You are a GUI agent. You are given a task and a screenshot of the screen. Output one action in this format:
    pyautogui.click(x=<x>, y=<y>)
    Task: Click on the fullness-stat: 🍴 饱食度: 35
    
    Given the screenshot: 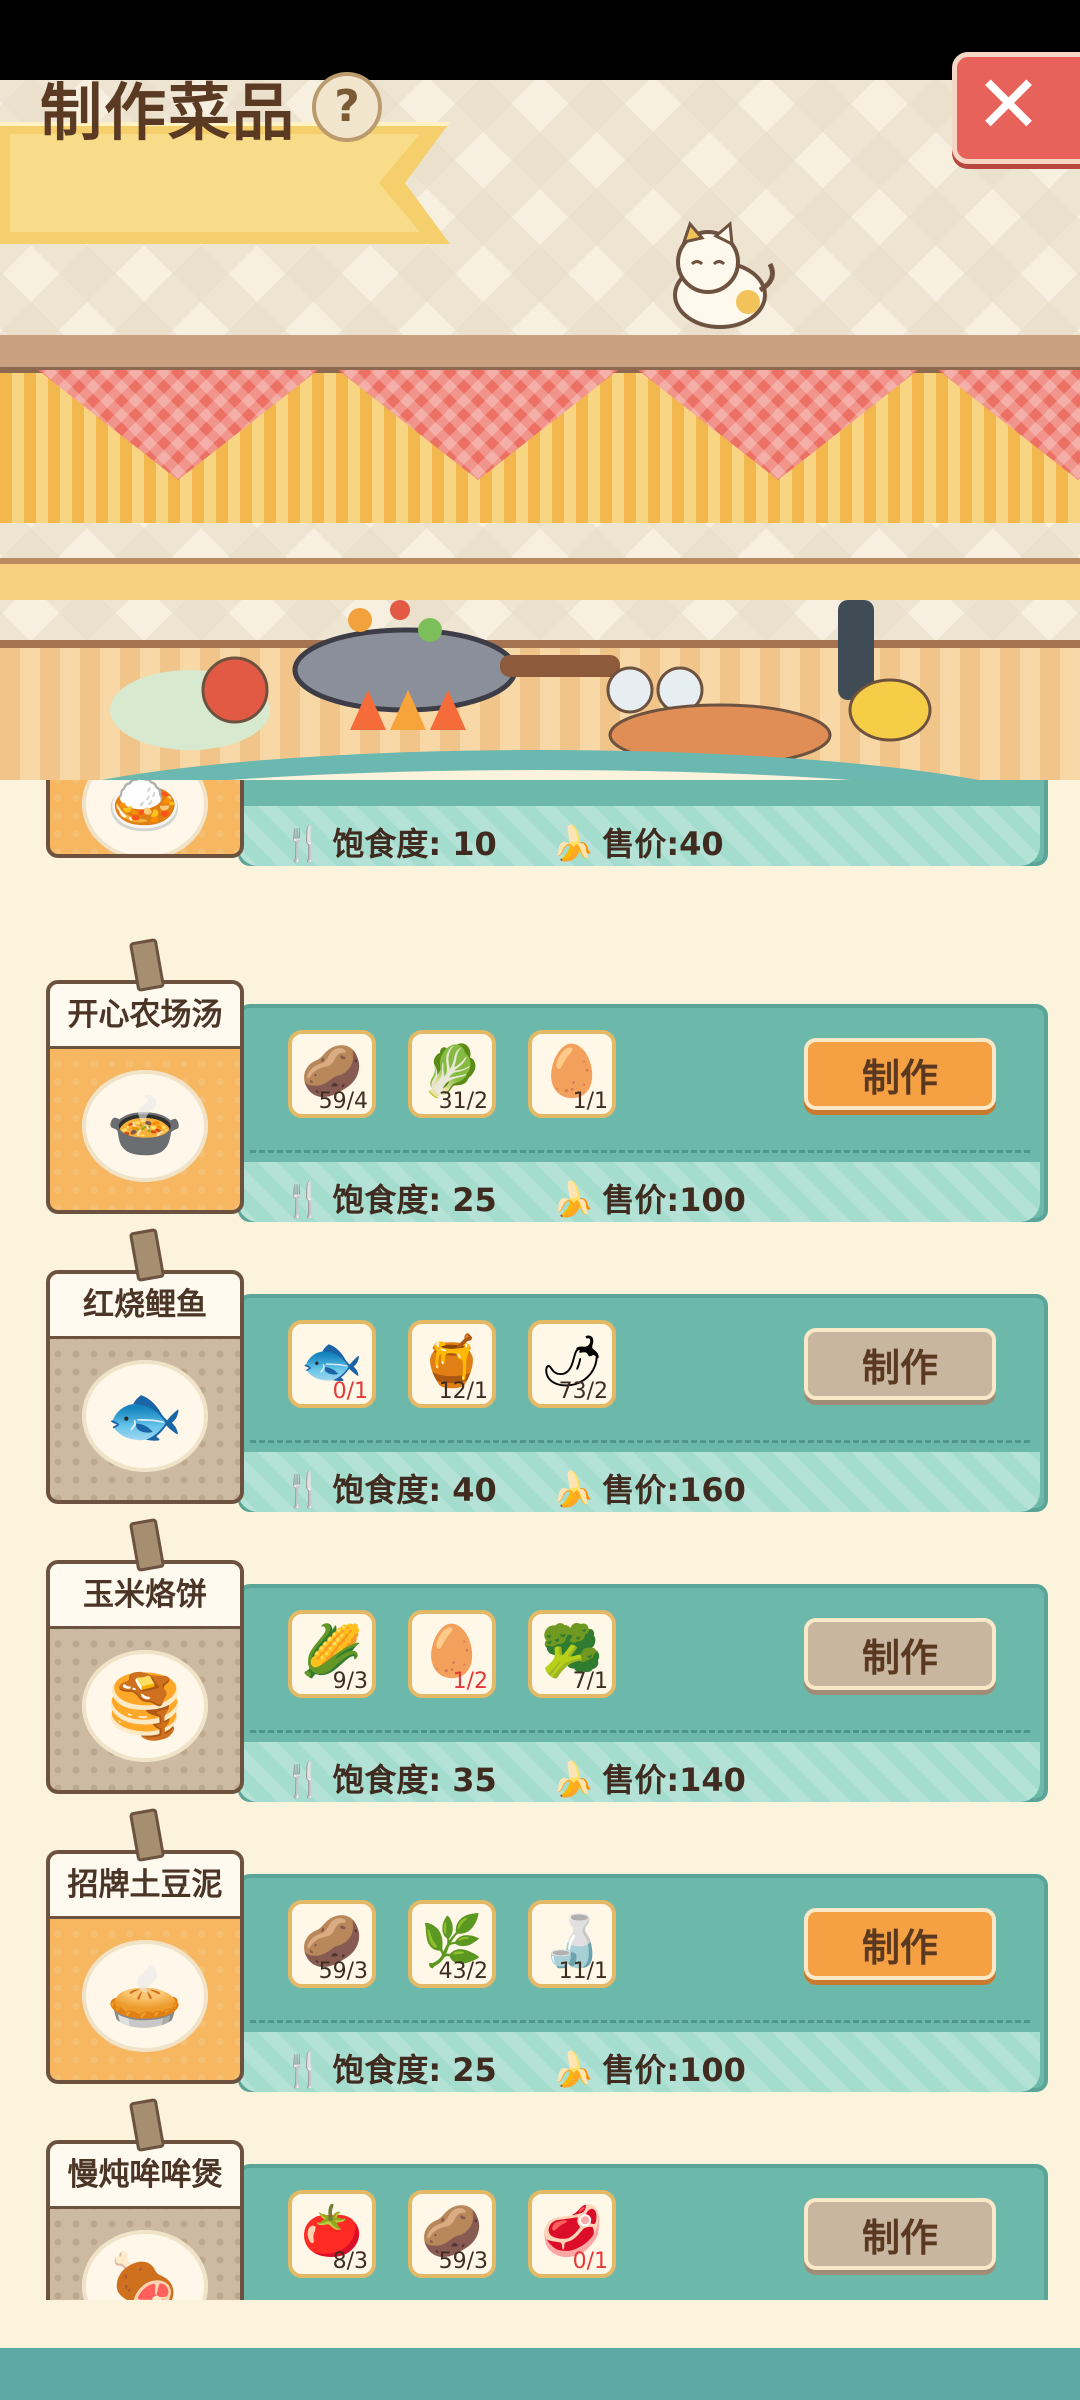 What is the action you would take?
    pyautogui.click(x=389, y=1780)
    